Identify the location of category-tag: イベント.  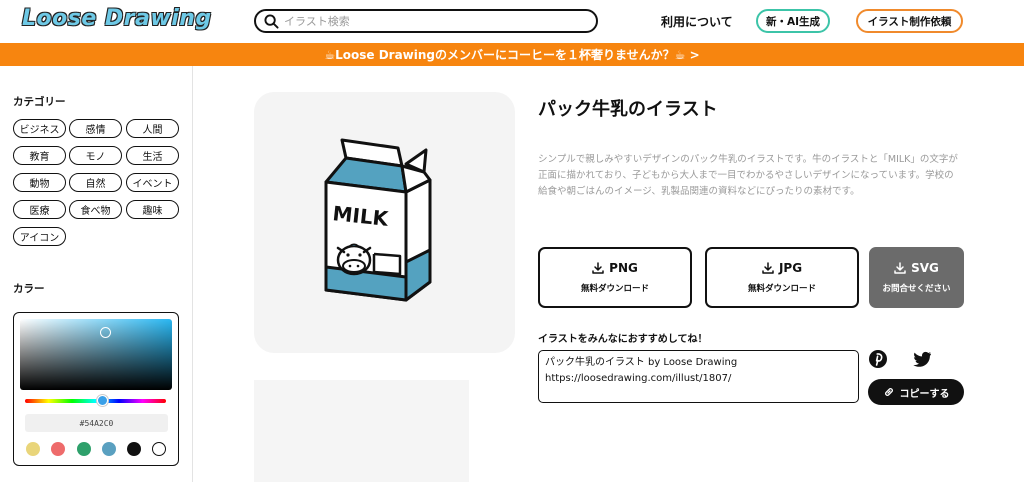
(152, 182).